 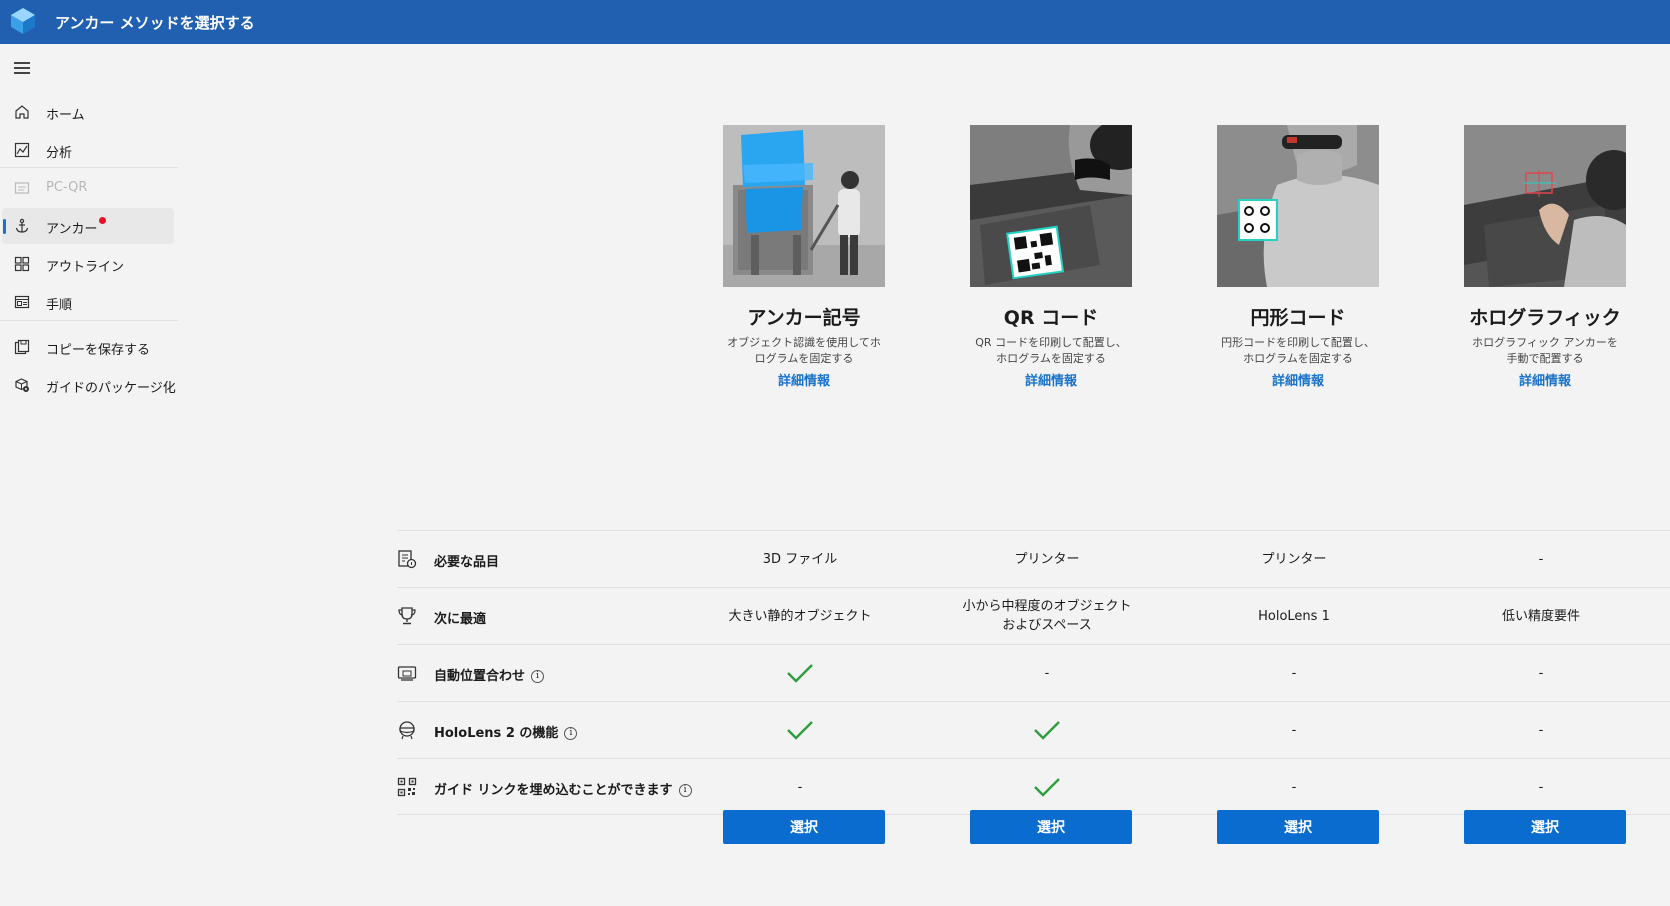 I want to click on table-cell: 小から中程度のオブジェクトおよびスペース, so click(x=1047, y=616).